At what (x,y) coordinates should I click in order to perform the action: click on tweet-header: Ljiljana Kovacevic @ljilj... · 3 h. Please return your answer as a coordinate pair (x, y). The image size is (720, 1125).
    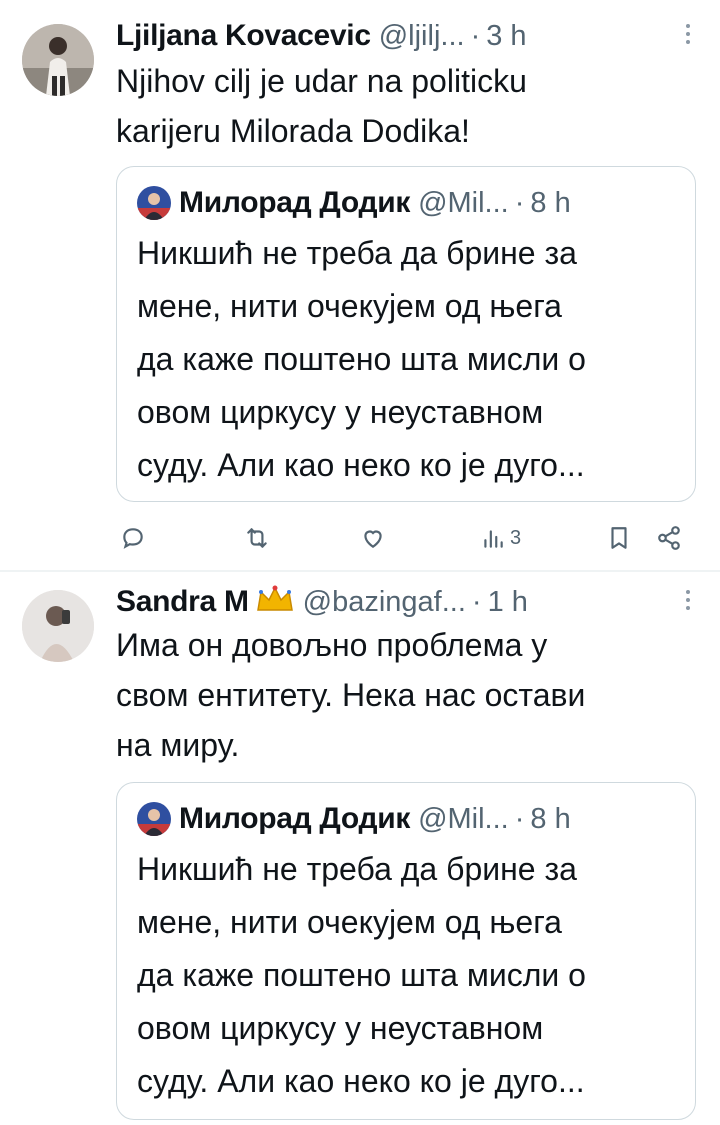
    Looking at the image, I should click on (409, 36).